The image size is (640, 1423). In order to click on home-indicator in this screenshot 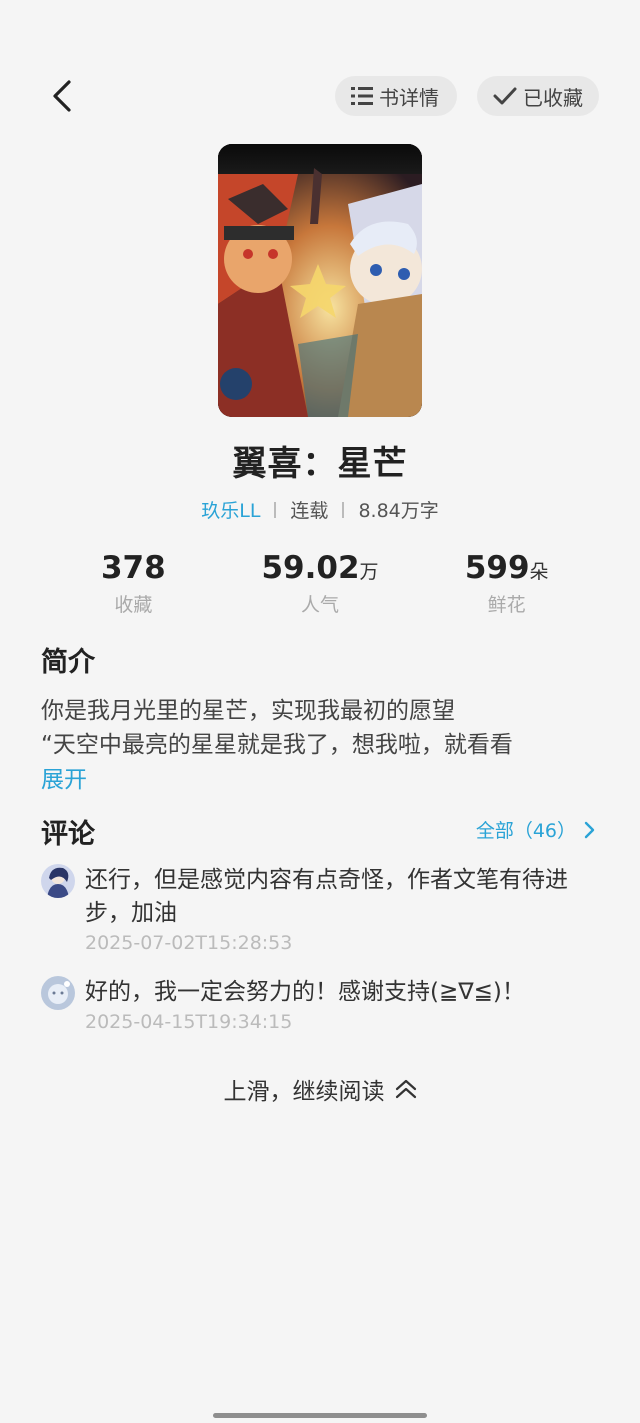, I will do `click(320, 1415)`.